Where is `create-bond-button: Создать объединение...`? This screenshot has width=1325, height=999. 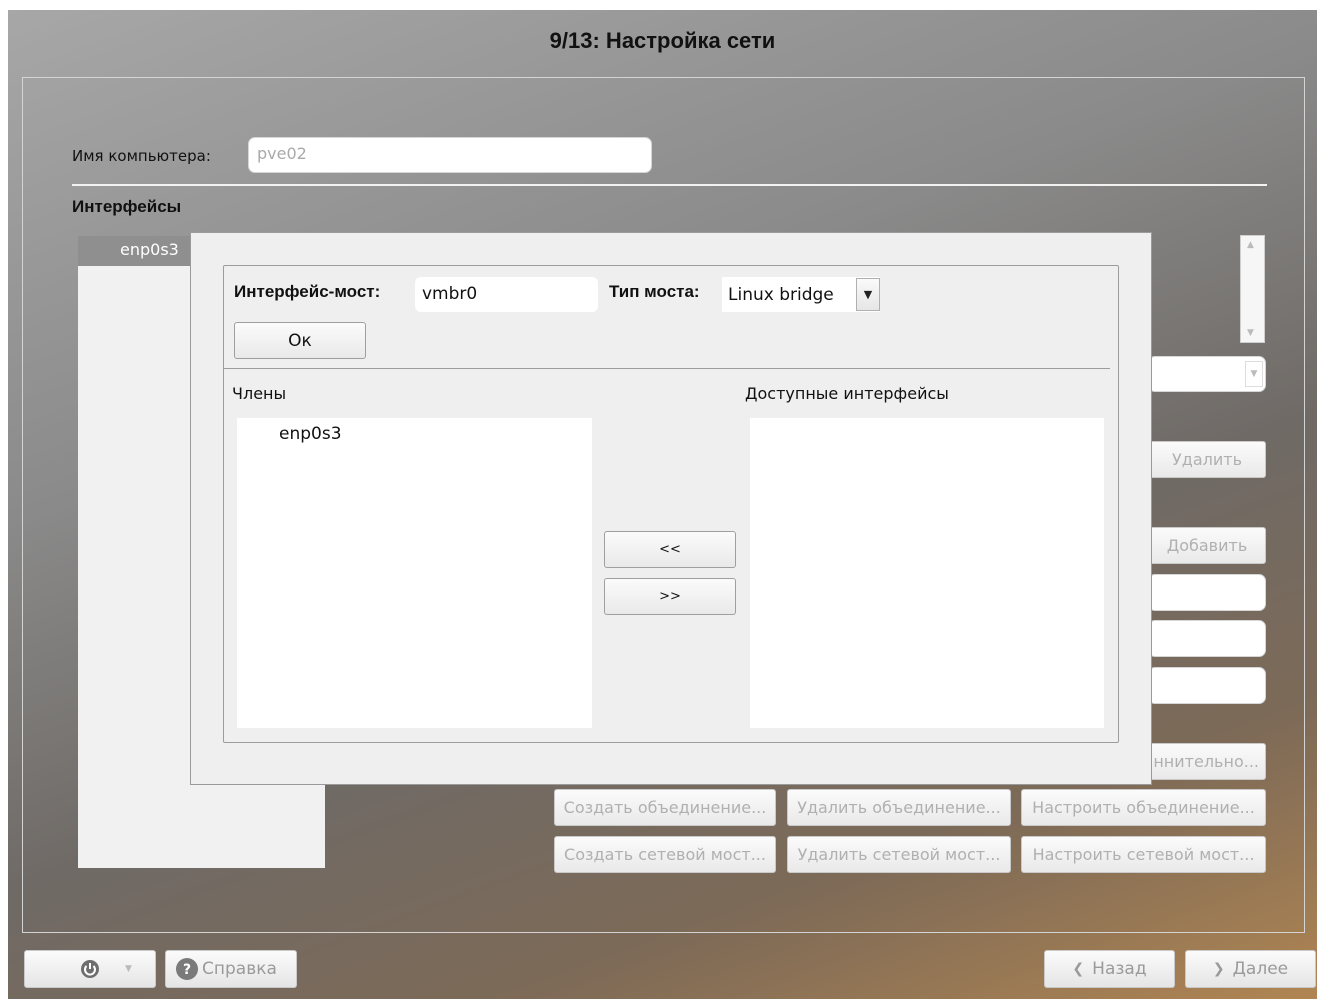 create-bond-button: Создать объединение... is located at coordinates (665, 807).